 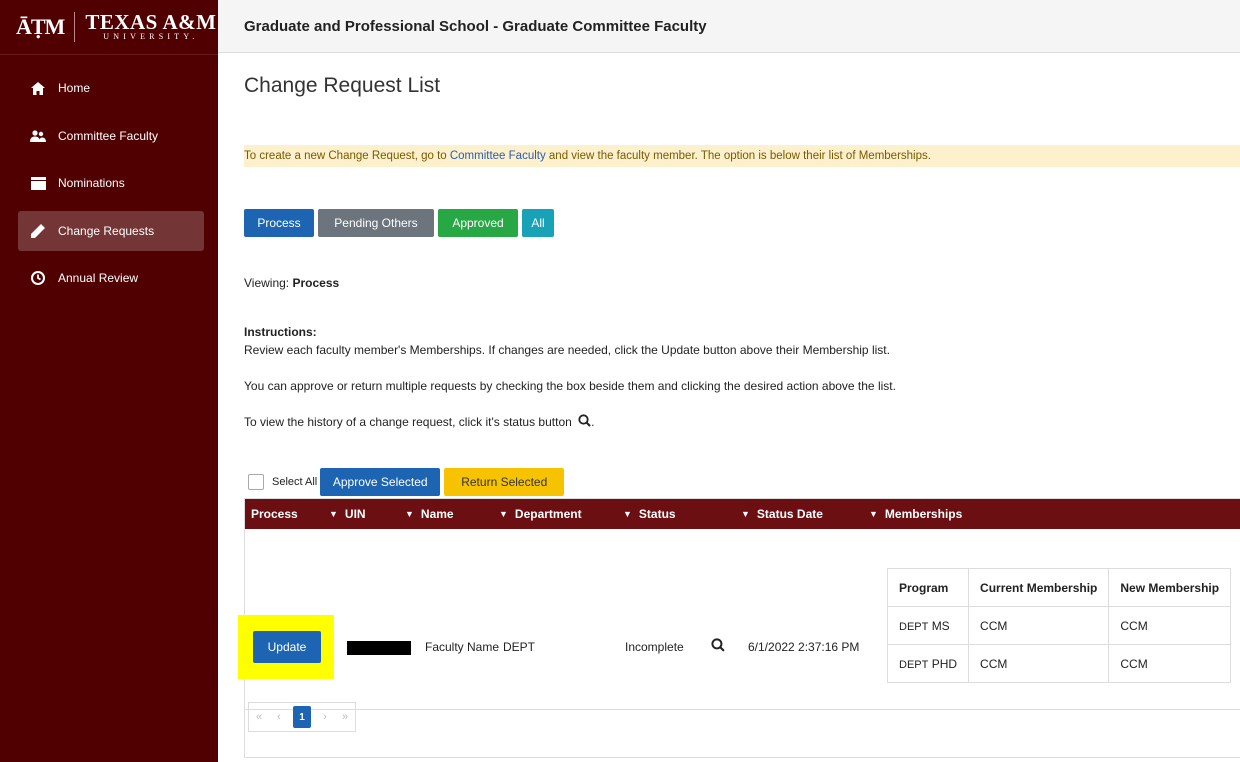 What do you see at coordinates (38, 136) in the screenshot?
I see `users-icon` at bounding box center [38, 136].